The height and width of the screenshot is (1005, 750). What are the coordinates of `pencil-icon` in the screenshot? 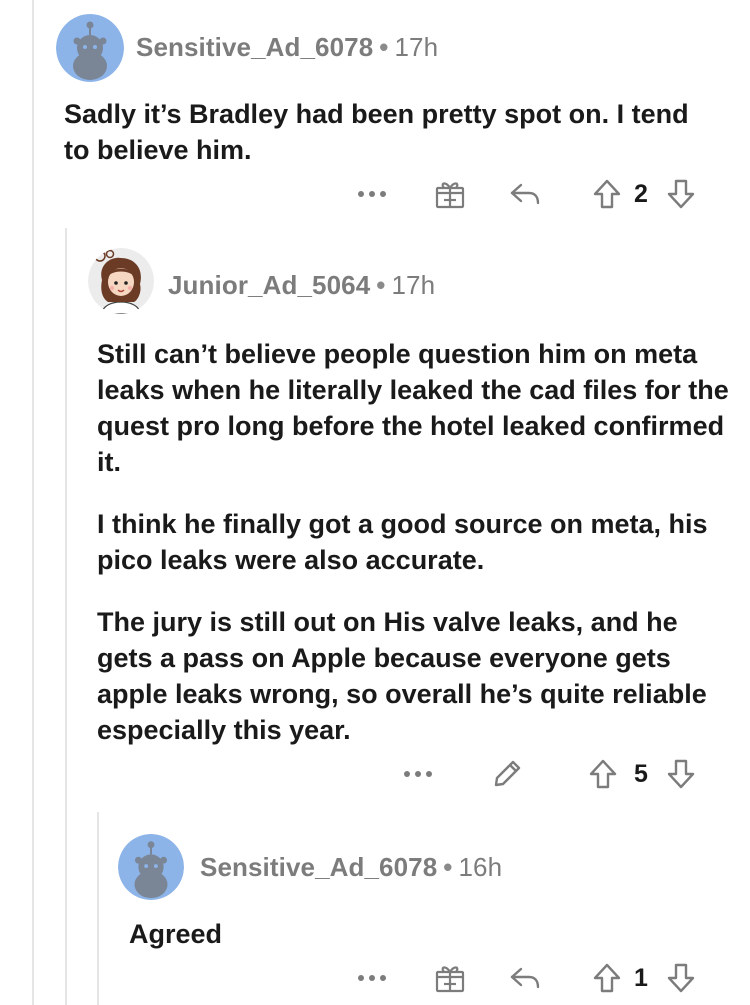 It's located at (507, 773).